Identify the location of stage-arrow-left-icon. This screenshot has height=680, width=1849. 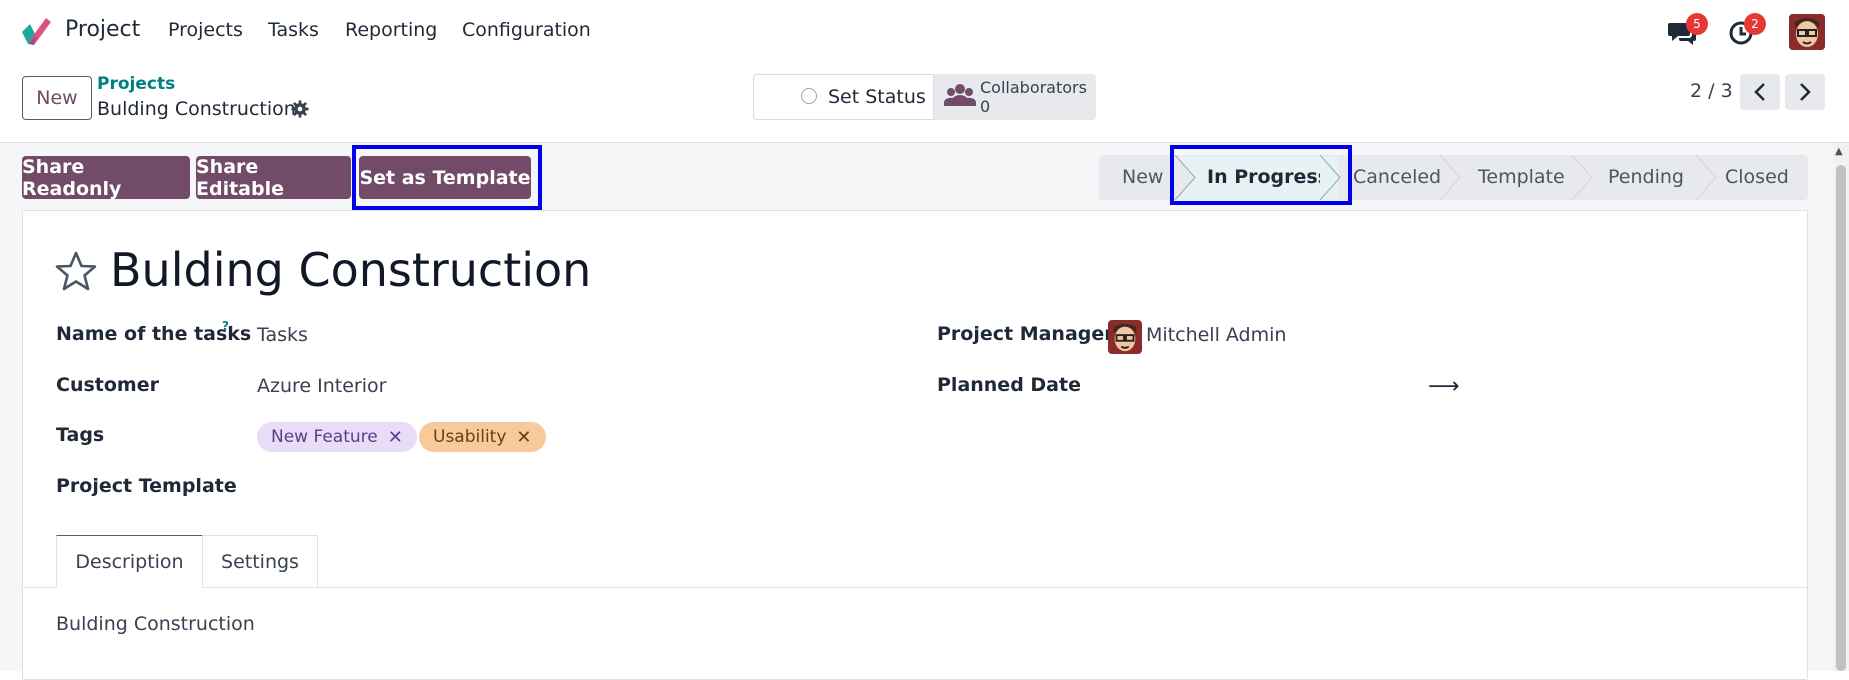
(1185, 177).